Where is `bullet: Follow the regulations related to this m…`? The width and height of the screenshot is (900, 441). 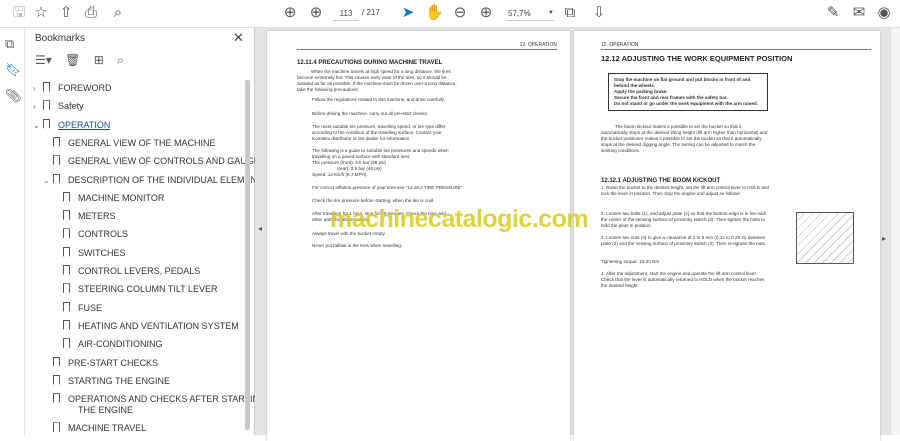
bullet: Follow the regulations related to this m… is located at coordinates (378, 99).